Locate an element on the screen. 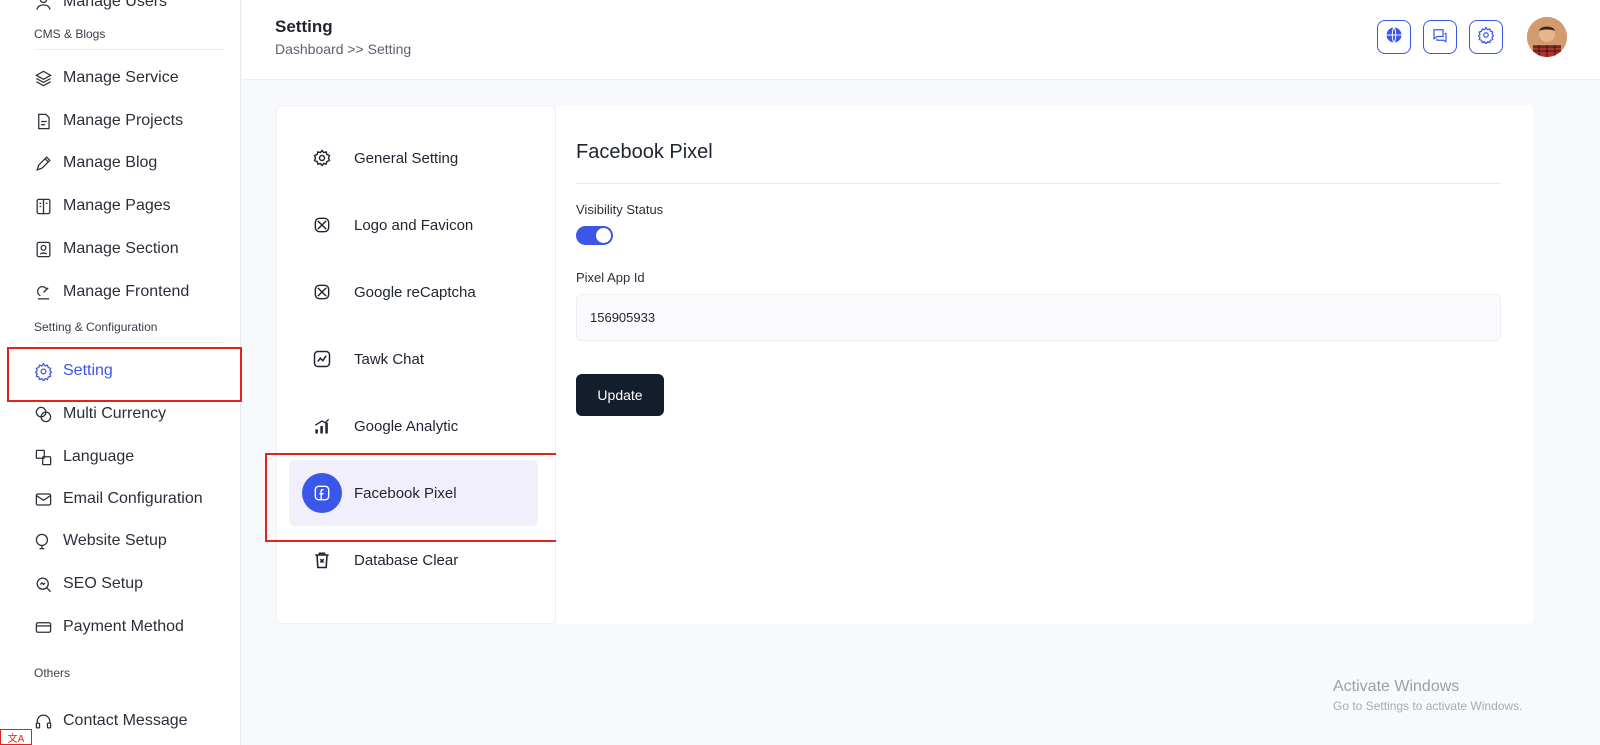 The image size is (1600, 745). sidebar-item-manage-service: Manage Service is located at coordinates (106, 78).